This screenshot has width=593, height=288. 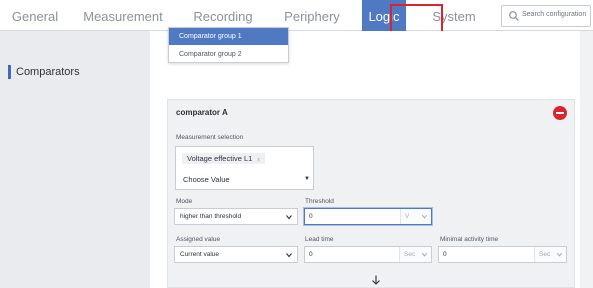 I want to click on scrollbar, so click(x=586, y=159).